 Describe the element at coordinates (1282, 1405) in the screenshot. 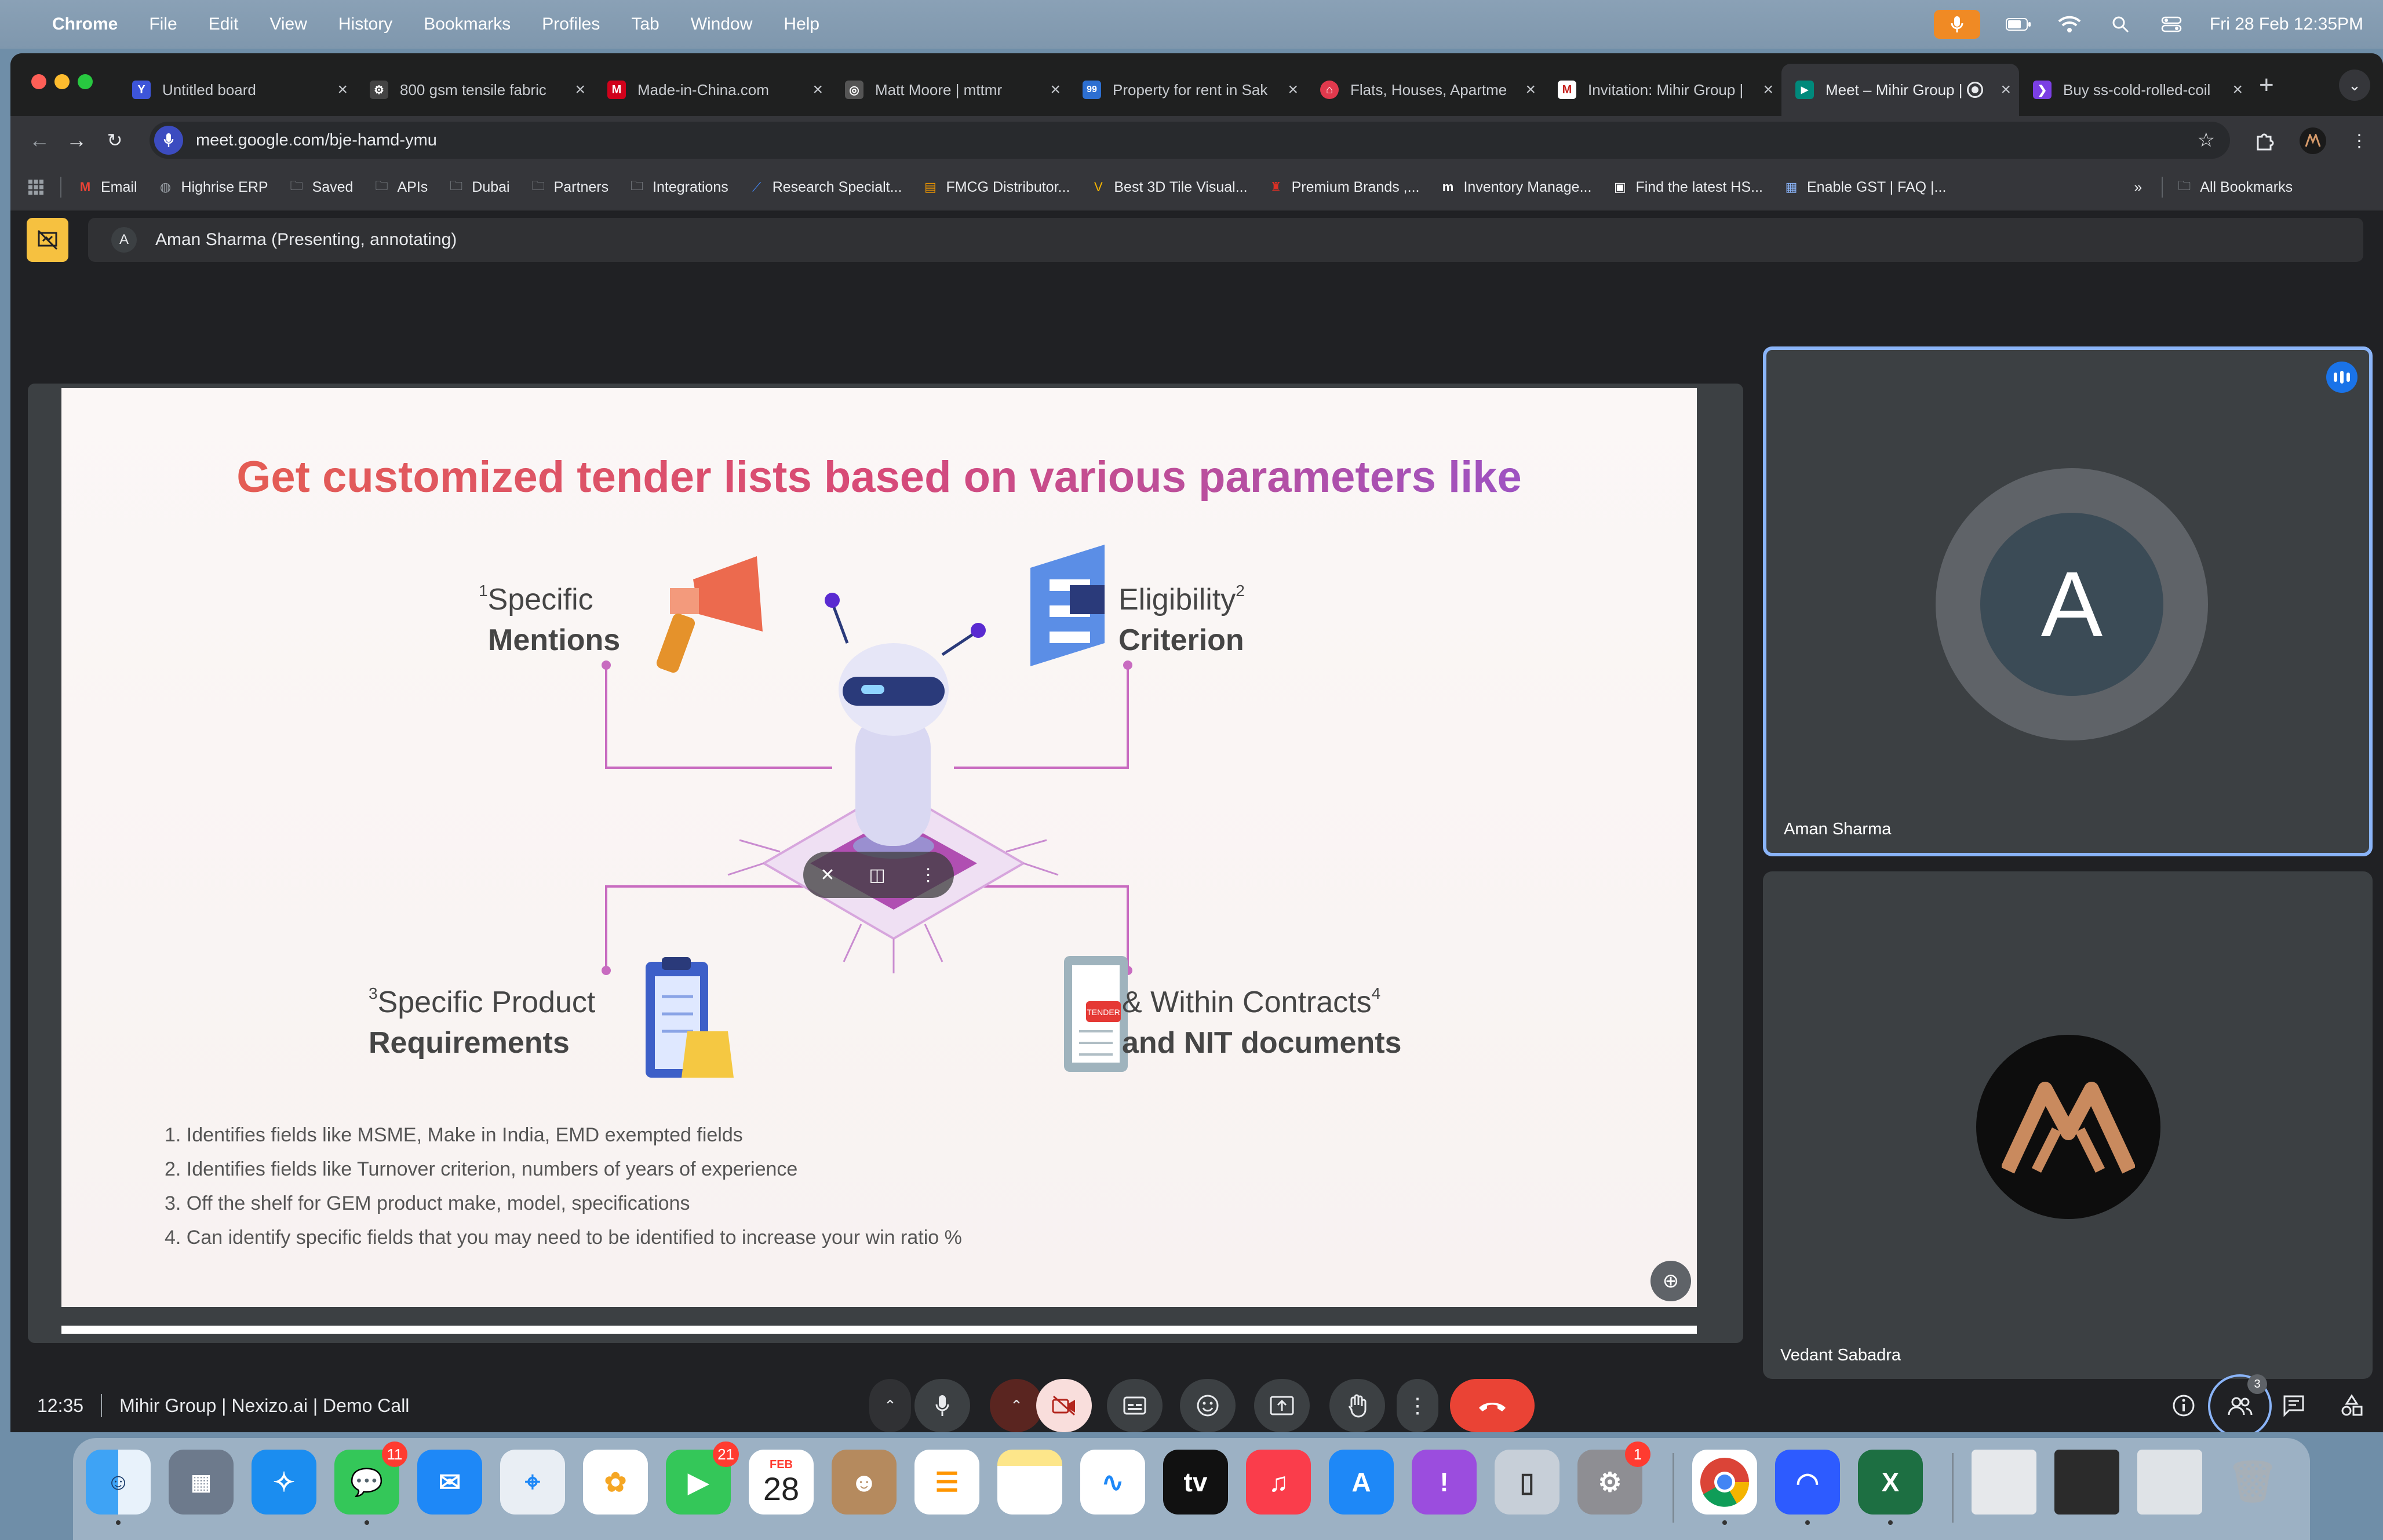

I see `present-screen-button` at that location.